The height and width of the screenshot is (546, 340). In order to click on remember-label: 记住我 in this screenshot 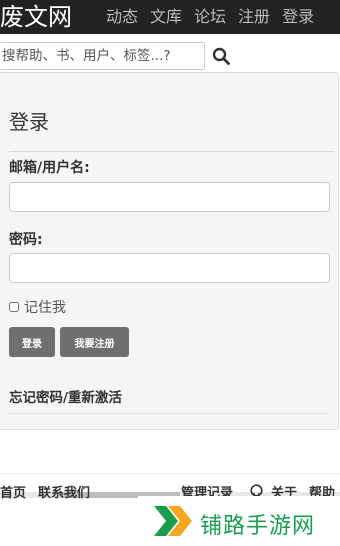, I will do `click(45, 308)`.